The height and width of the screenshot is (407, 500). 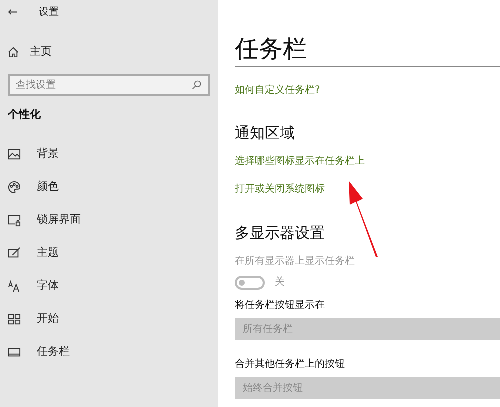 What do you see at coordinates (109, 52) in the screenshot?
I see `home-link: 主页` at bounding box center [109, 52].